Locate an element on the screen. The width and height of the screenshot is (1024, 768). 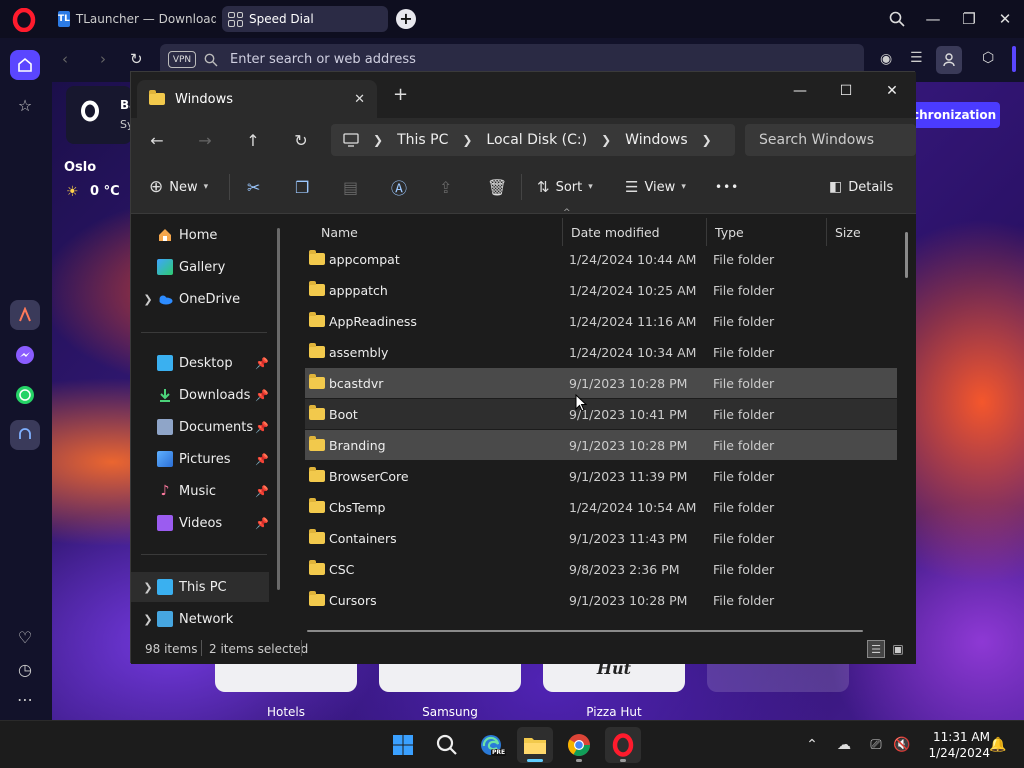
new-tab-plus-icon: + is located at coordinates (406, 19).